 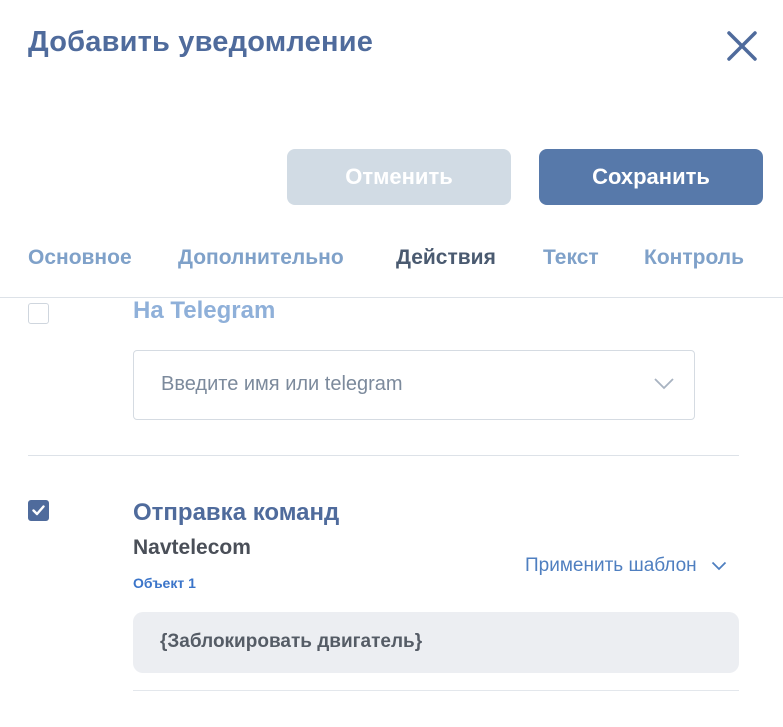 I want to click on command-text-field: {Заблокировать двигатель}, so click(x=436, y=642).